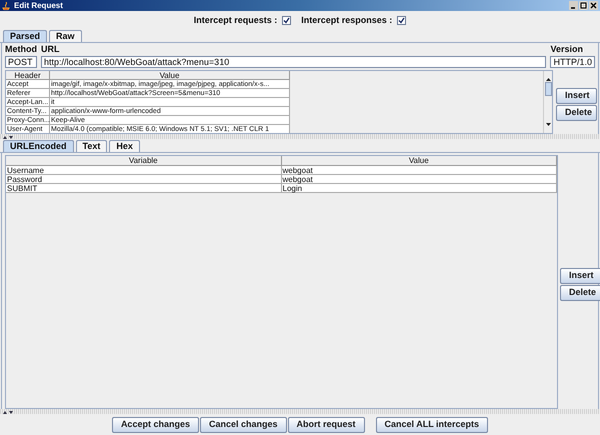 Image resolution: width=600 pixels, height=435 pixels. Describe the element at coordinates (419, 188) in the screenshot. I see `table-cell: Login` at that location.